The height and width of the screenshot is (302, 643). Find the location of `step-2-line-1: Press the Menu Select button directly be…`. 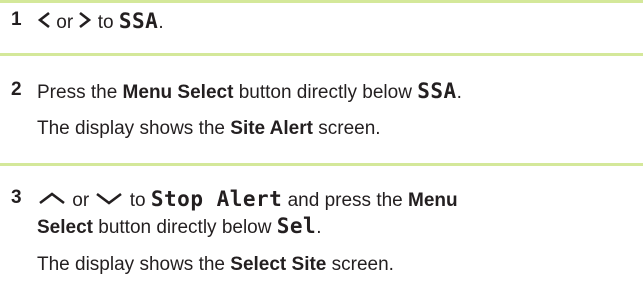

step-2-line-1: Press the Menu Select button directly be… is located at coordinates (249, 91).